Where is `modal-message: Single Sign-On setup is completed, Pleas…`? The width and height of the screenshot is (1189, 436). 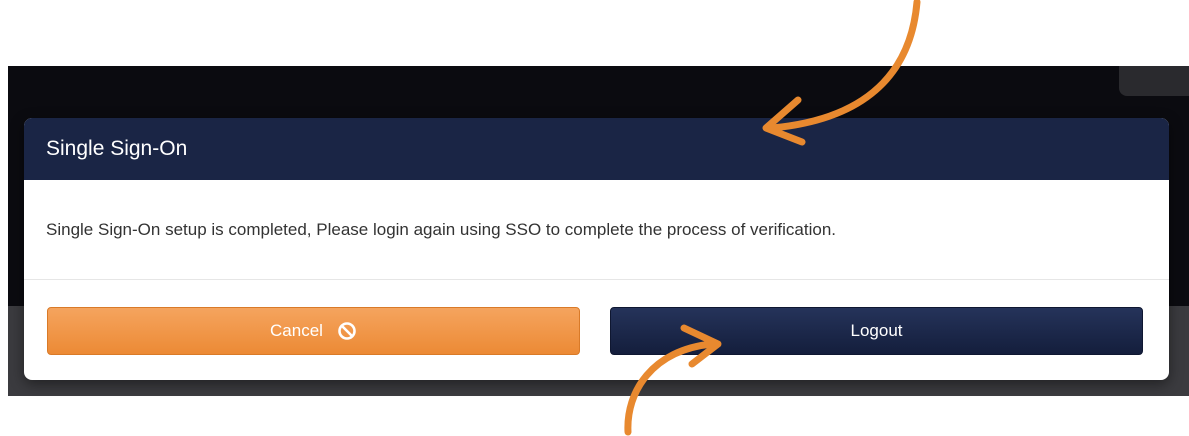
modal-message: Single Sign-On setup is completed, Pleas… is located at coordinates (441, 229).